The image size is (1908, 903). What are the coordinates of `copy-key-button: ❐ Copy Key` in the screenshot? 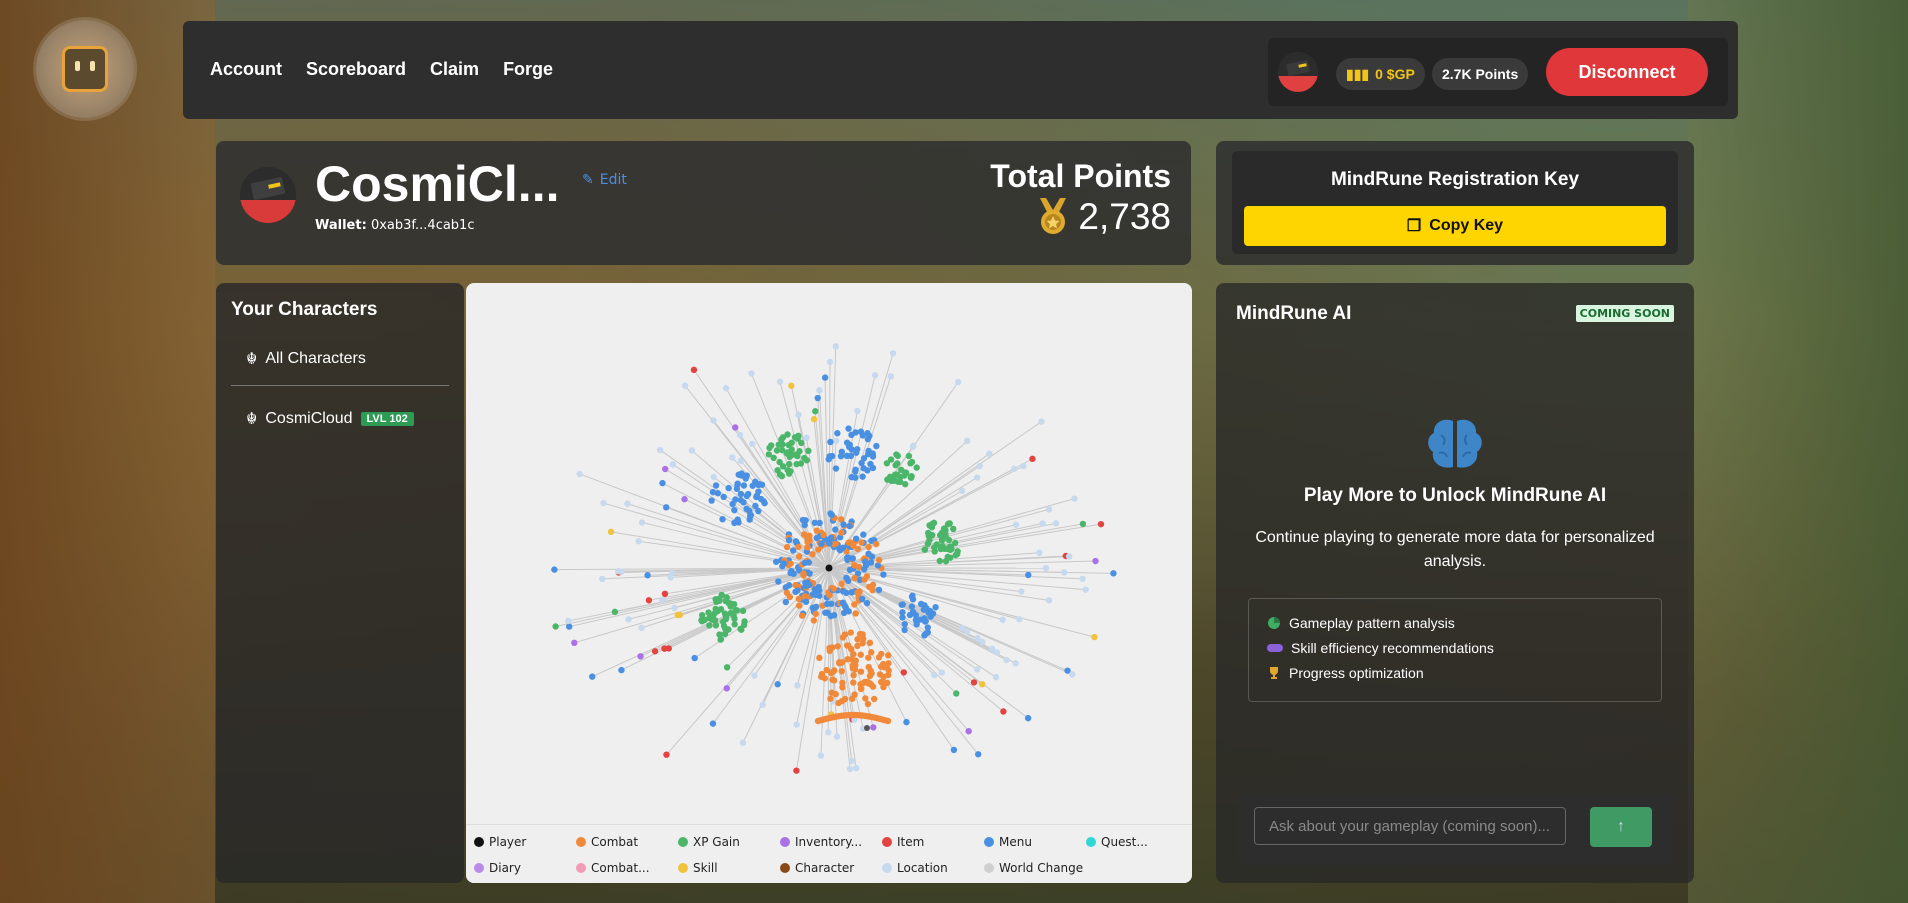 It's located at (1455, 226).